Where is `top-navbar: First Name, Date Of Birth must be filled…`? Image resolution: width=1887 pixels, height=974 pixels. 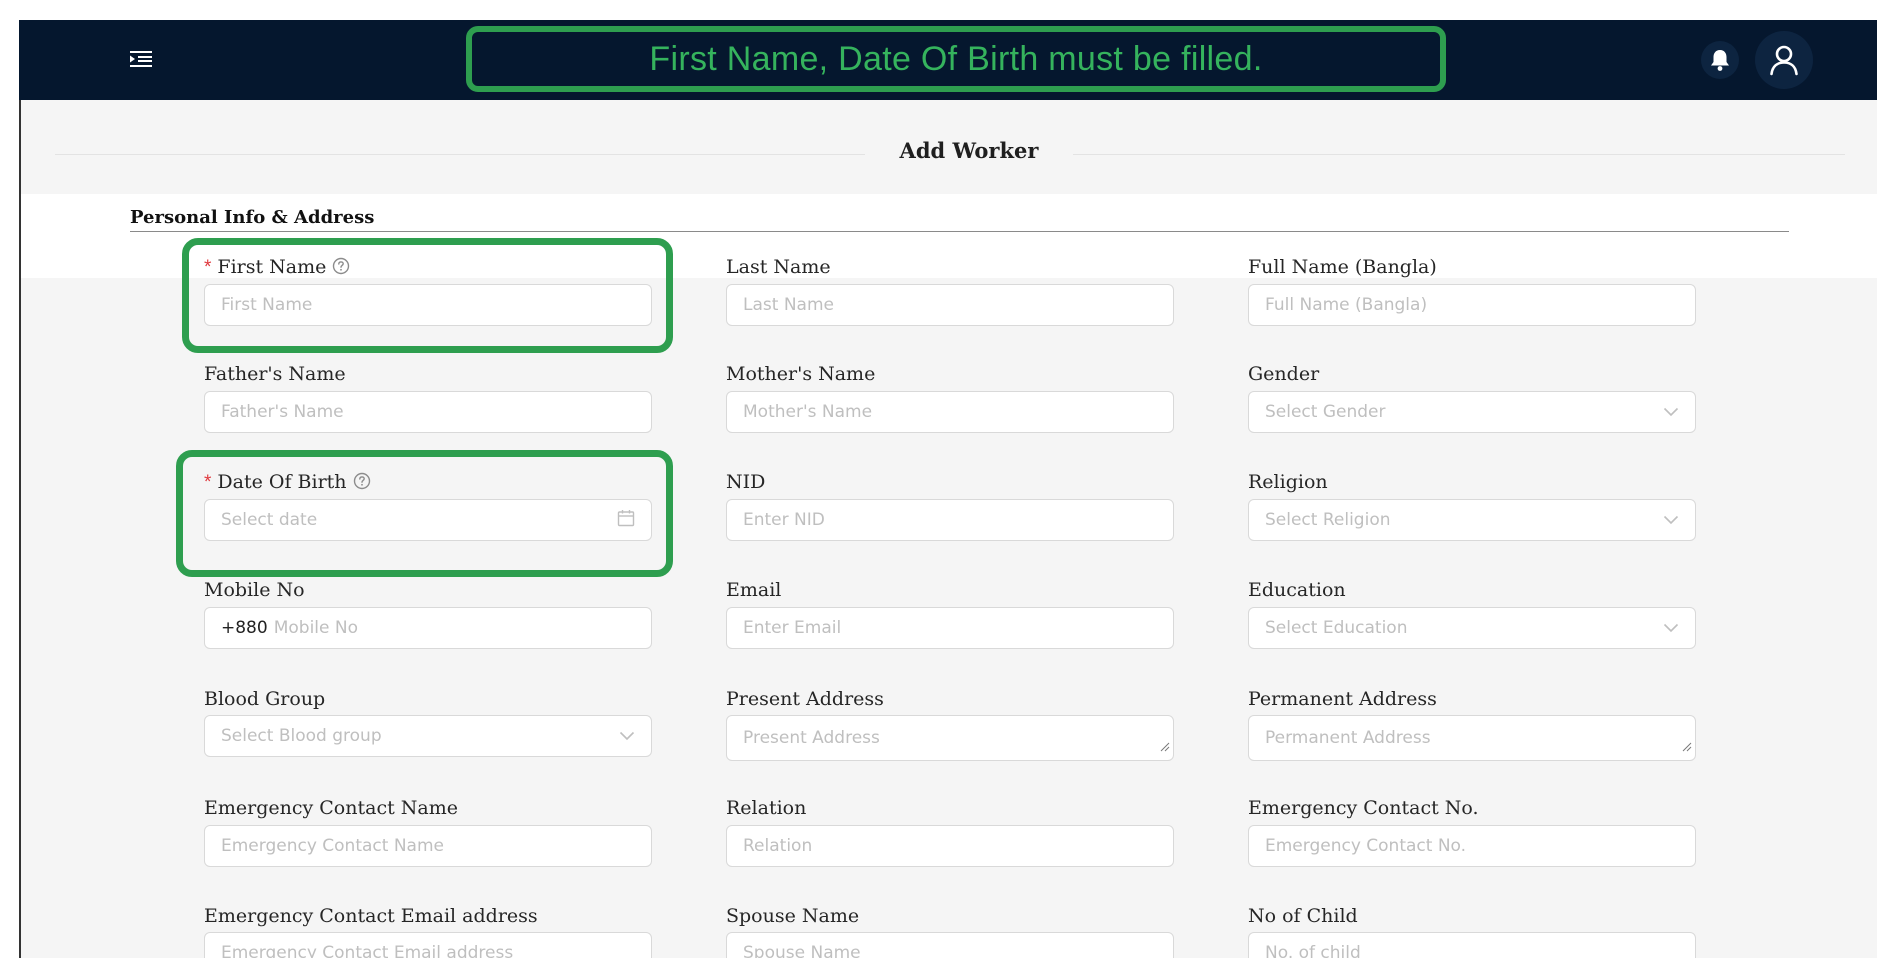
top-navbar: First Name, Date Of Birth must be filled… is located at coordinates (948, 60).